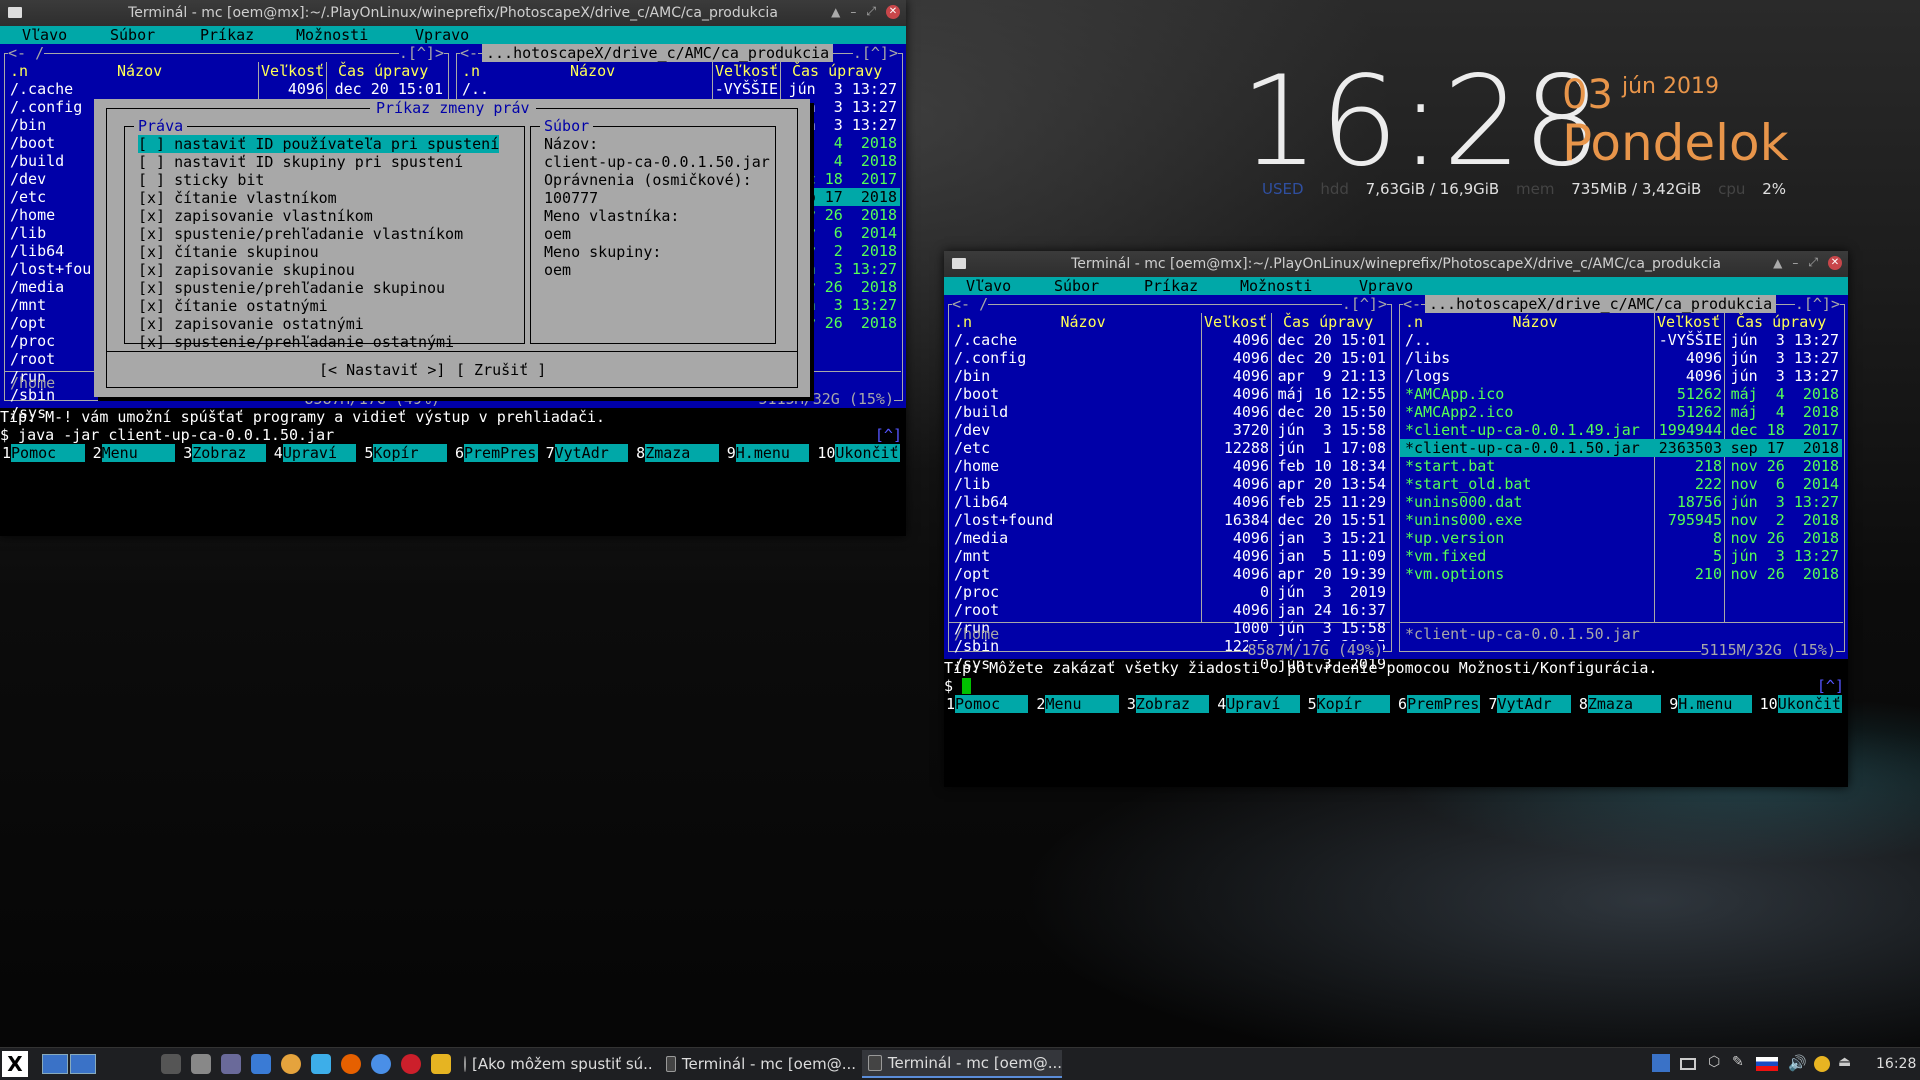 This screenshot has width=1920, height=1080. I want to click on menu-3: Možnosti, so click(332, 35).